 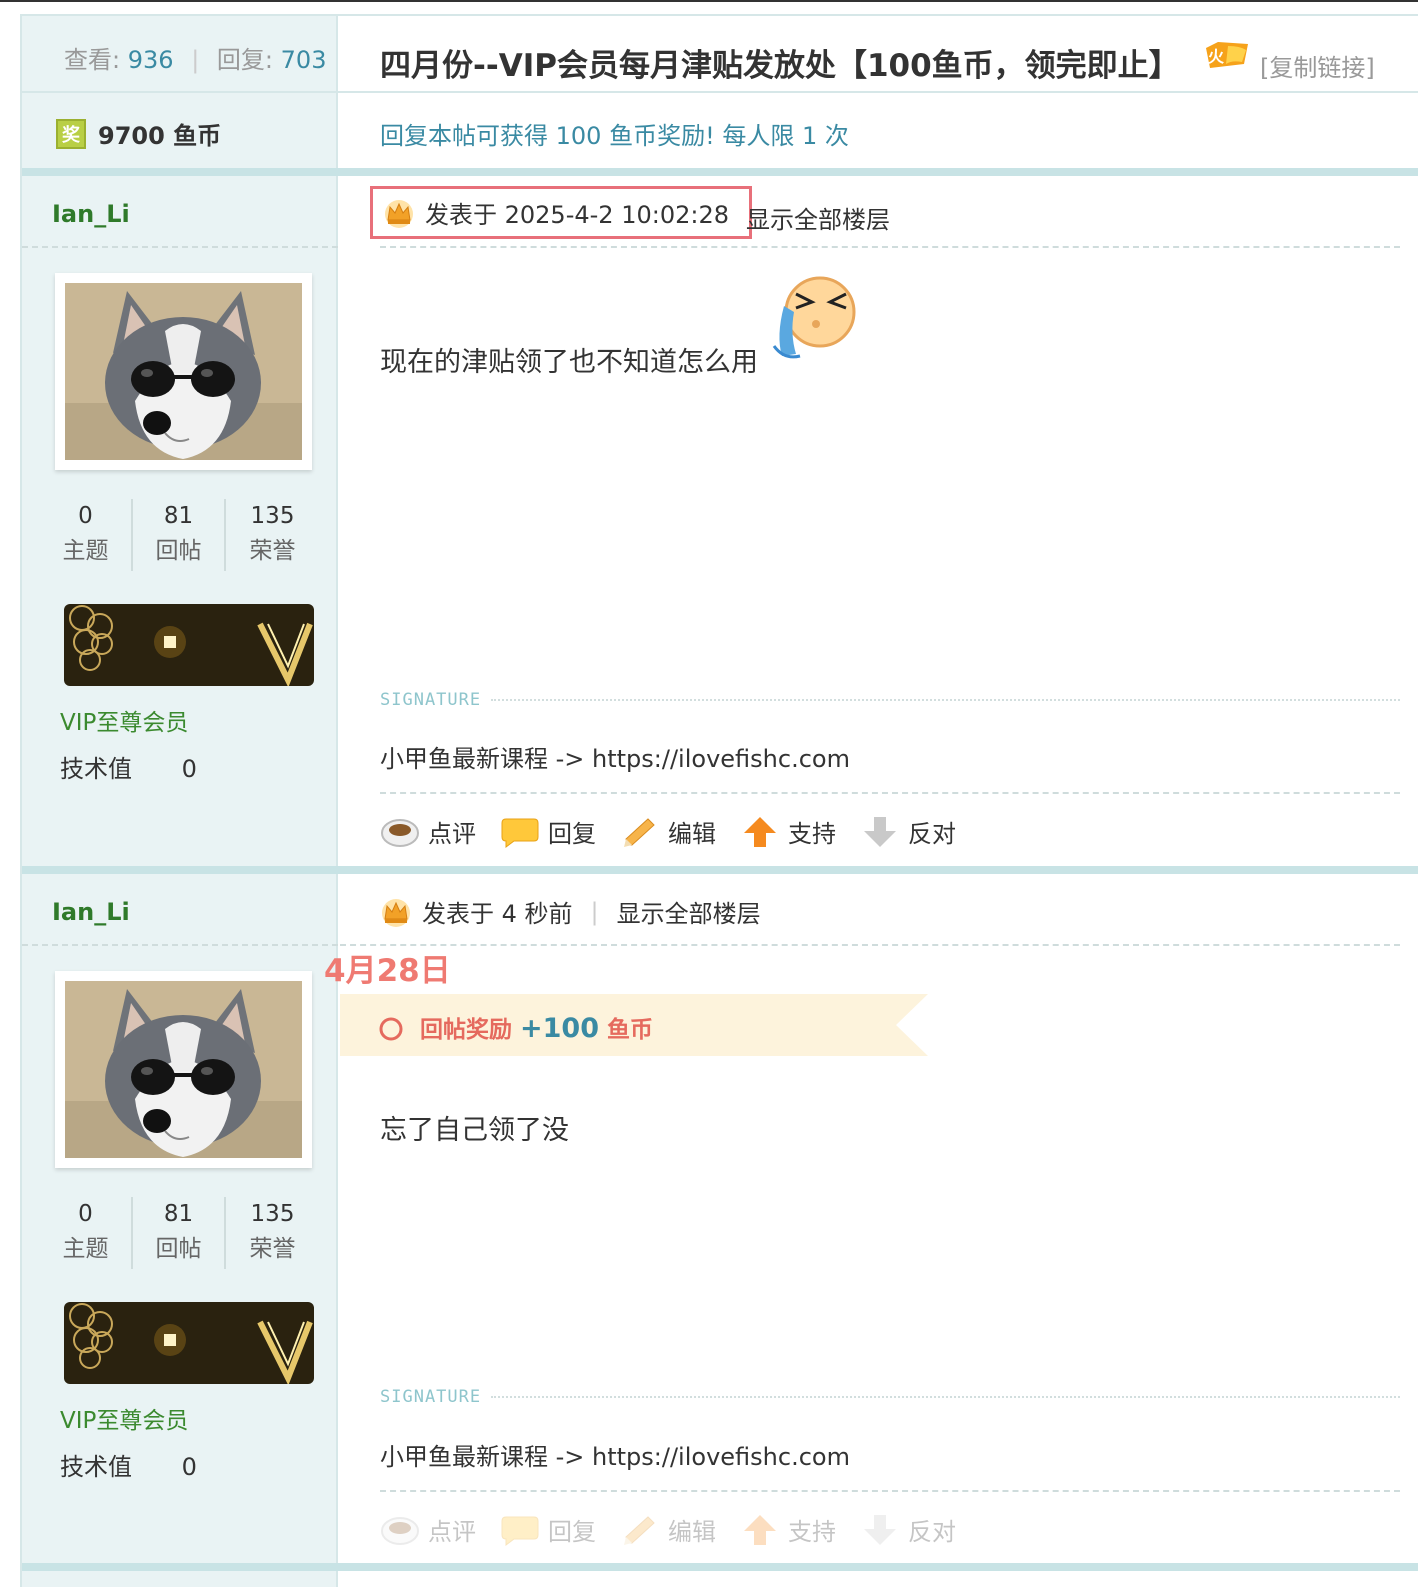 What do you see at coordinates (180, 247) in the screenshot?
I see `sidebar-divider` at bounding box center [180, 247].